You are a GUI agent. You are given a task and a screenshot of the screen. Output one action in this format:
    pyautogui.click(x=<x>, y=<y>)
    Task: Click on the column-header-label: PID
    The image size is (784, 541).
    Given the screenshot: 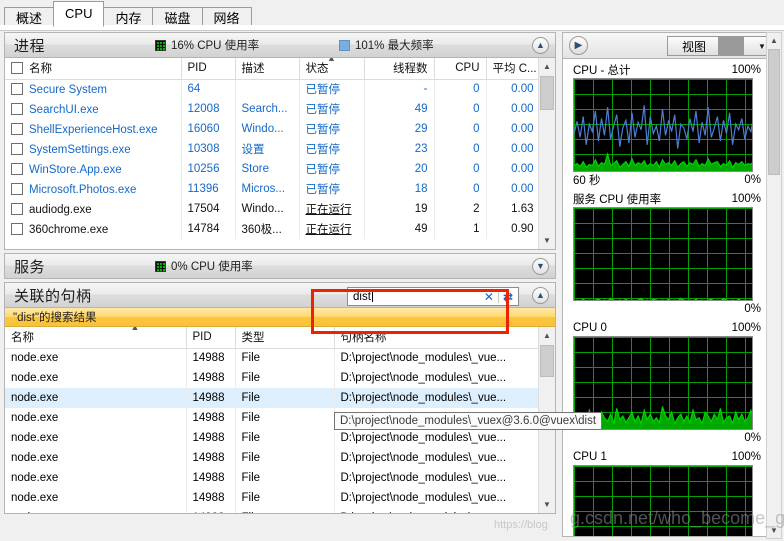 What is the action you would take?
    pyautogui.click(x=197, y=68)
    